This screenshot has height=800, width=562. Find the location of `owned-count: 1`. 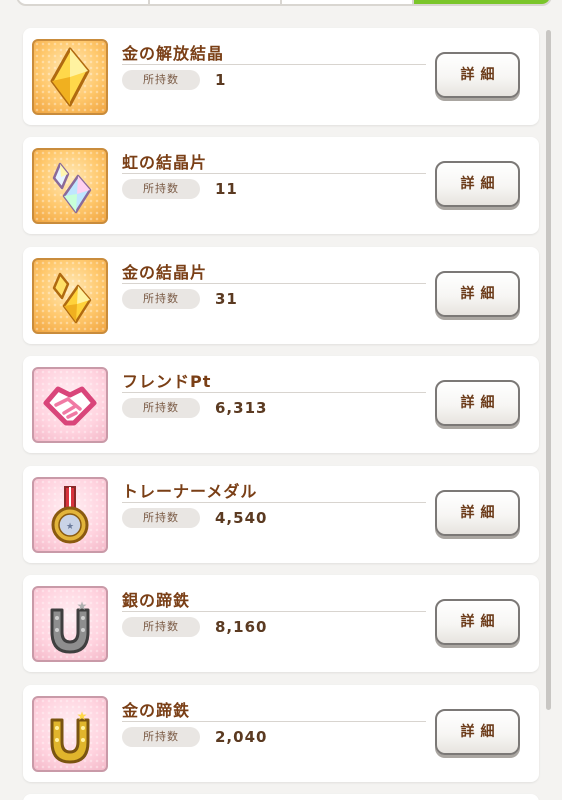

owned-count: 1 is located at coordinates (221, 80).